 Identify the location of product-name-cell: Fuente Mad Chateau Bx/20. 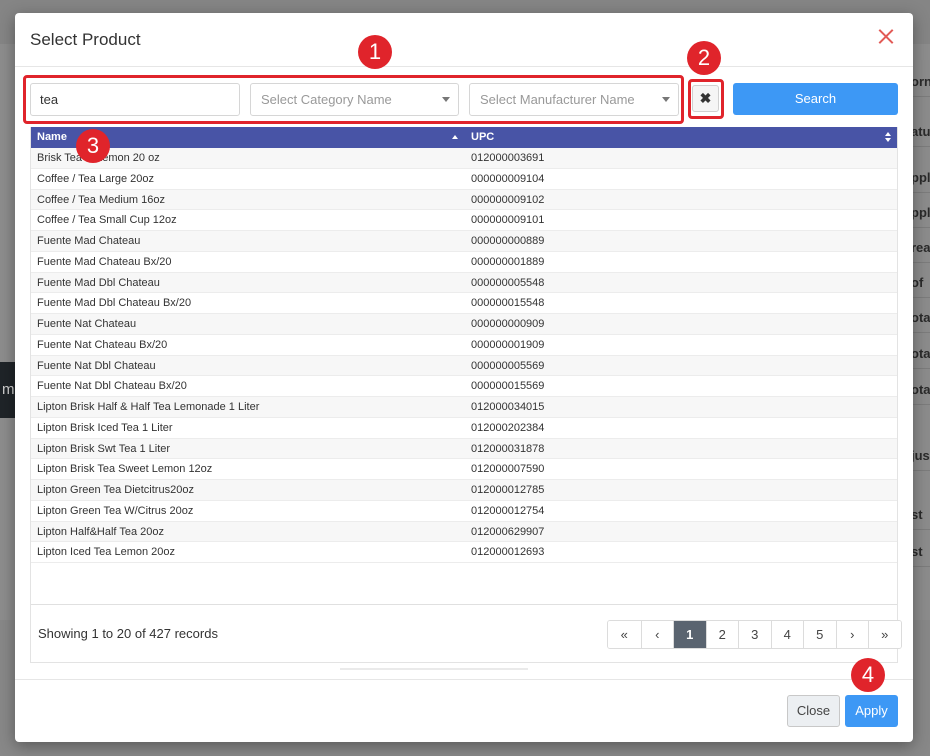
(104, 261).